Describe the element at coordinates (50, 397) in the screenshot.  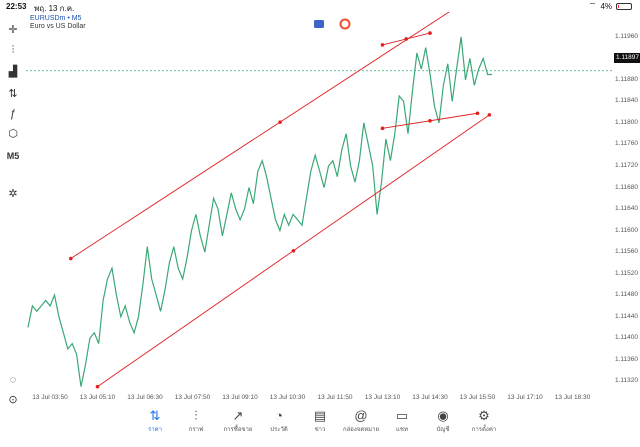
I see `time-tick: 13 Jul 03:50` at that location.